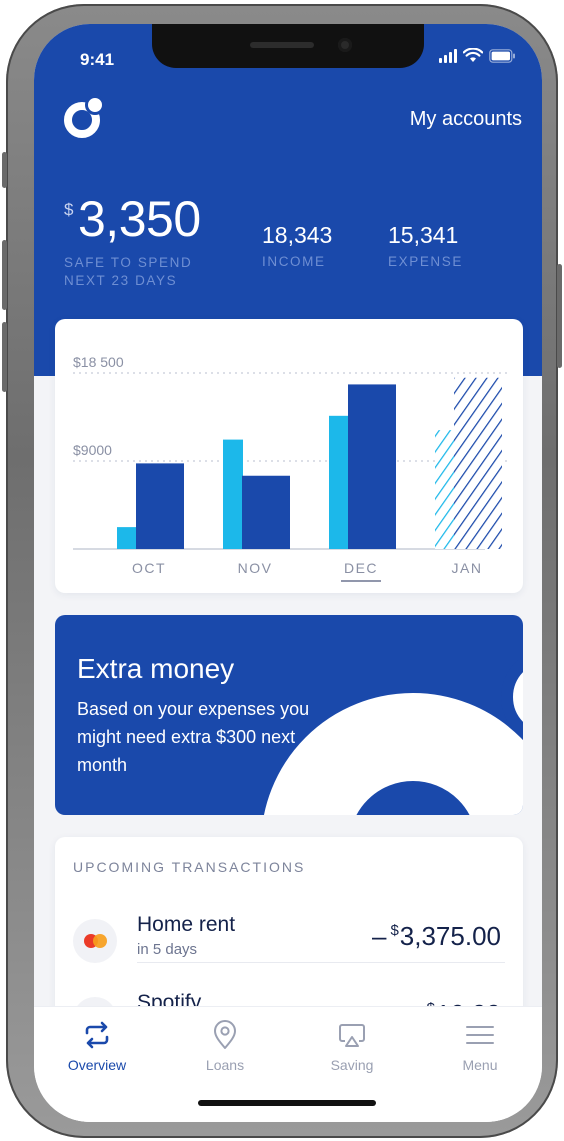  What do you see at coordinates (282, 45) in the screenshot?
I see `speaker-grille` at bounding box center [282, 45].